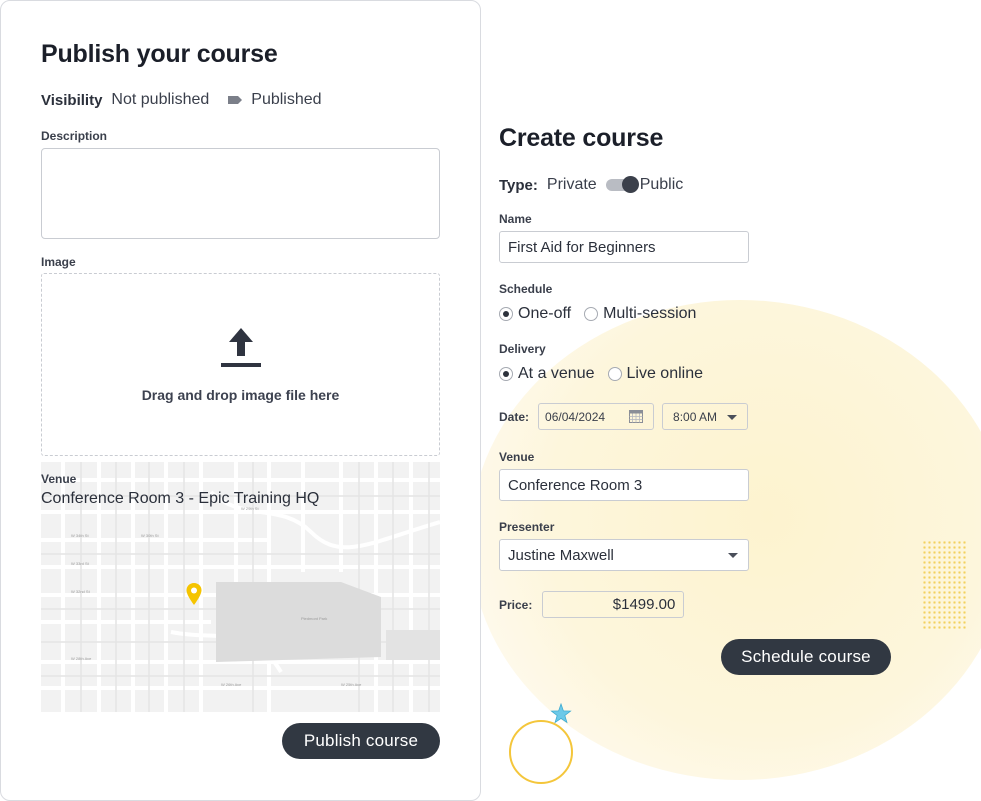  What do you see at coordinates (74, 136) in the screenshot?
I see `description-label: Description` at bounding box center [74, 136].